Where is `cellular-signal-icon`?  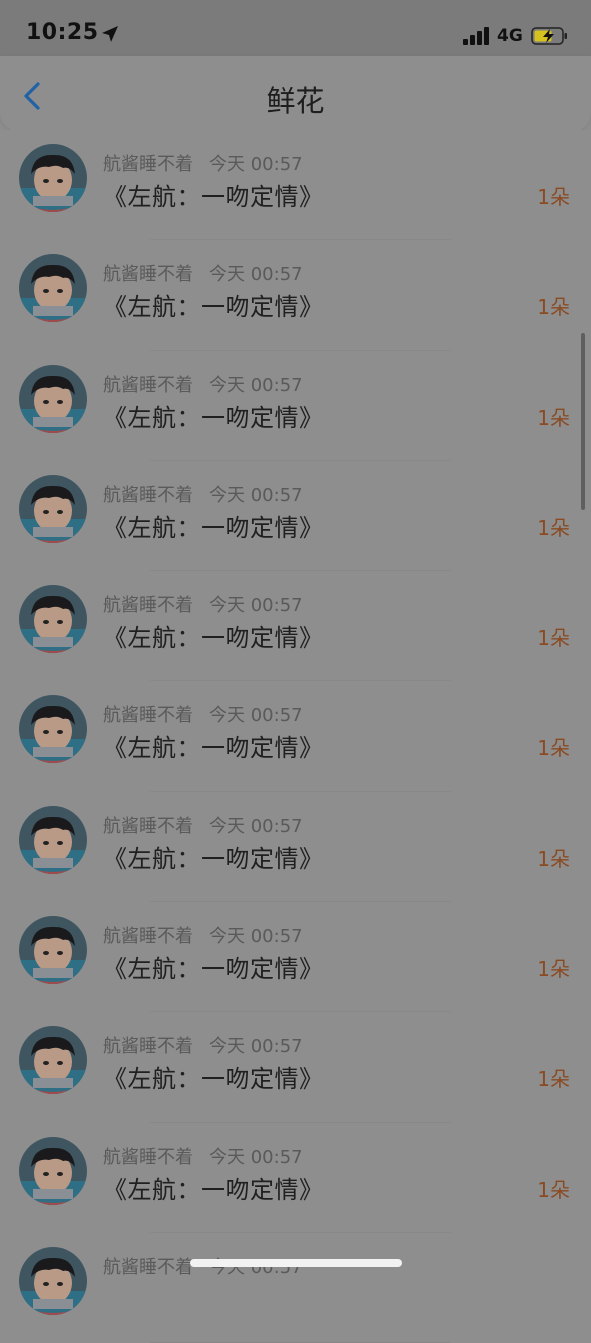
cellular-signal-icon is located at coordinates (476, 36).